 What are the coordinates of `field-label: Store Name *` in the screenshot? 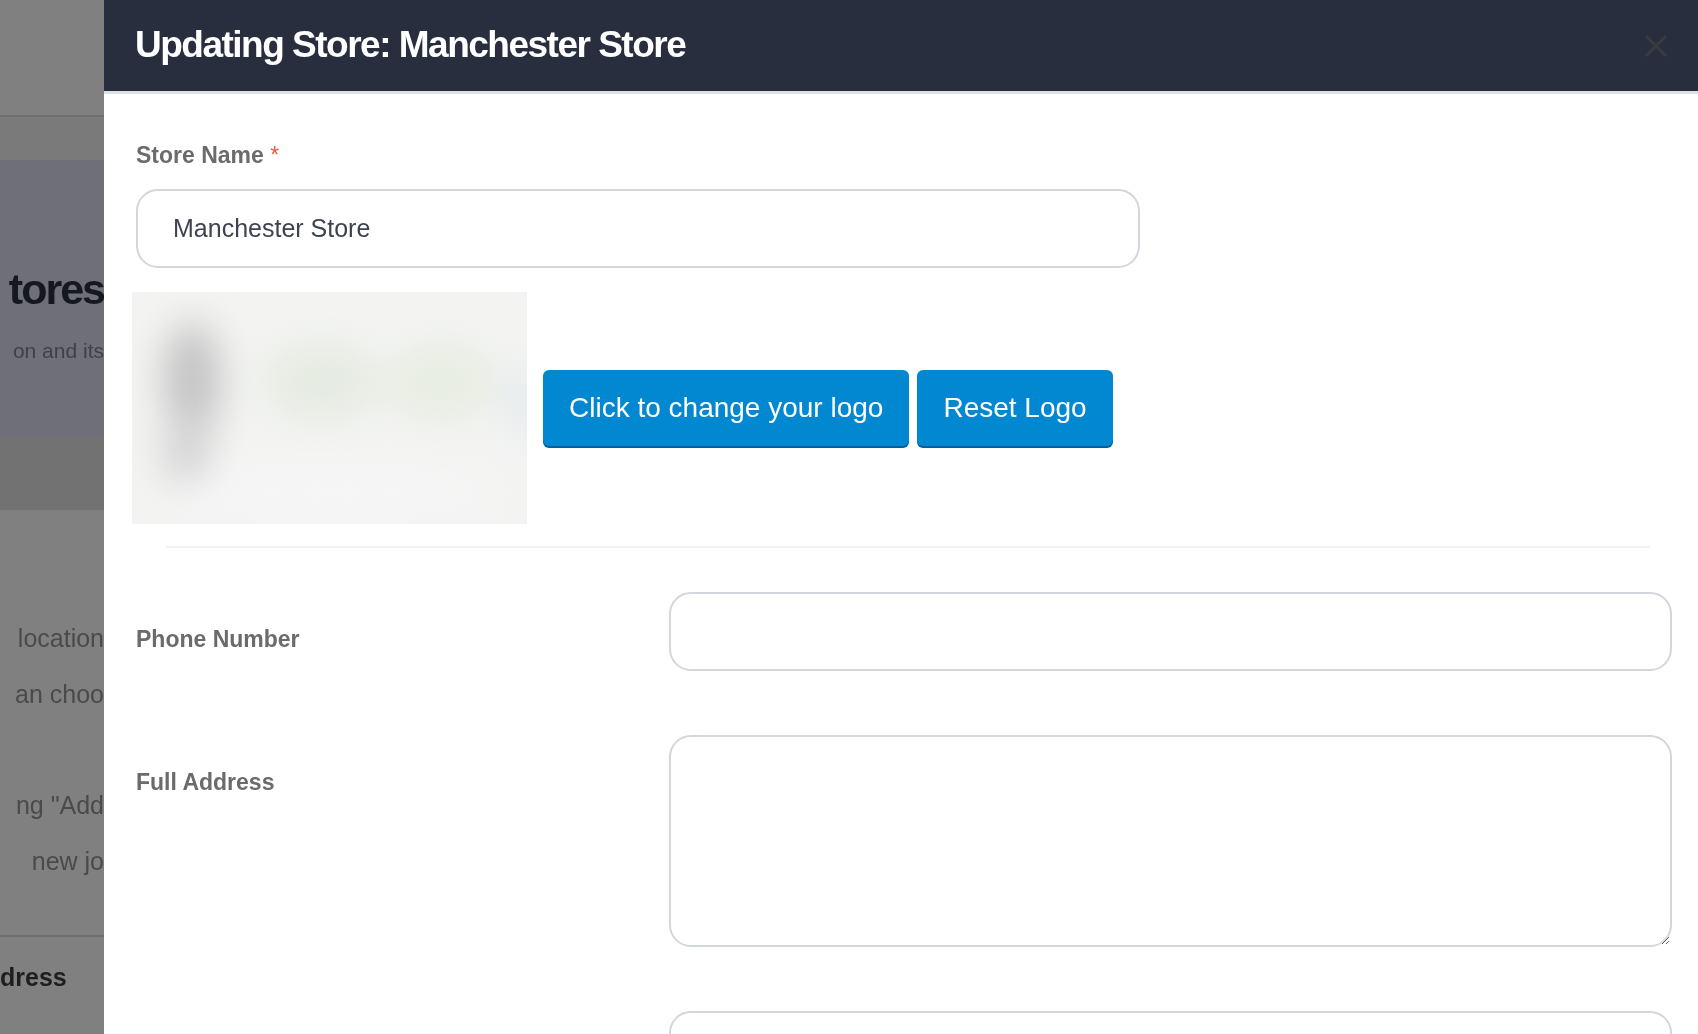 It's located at (208, 155).